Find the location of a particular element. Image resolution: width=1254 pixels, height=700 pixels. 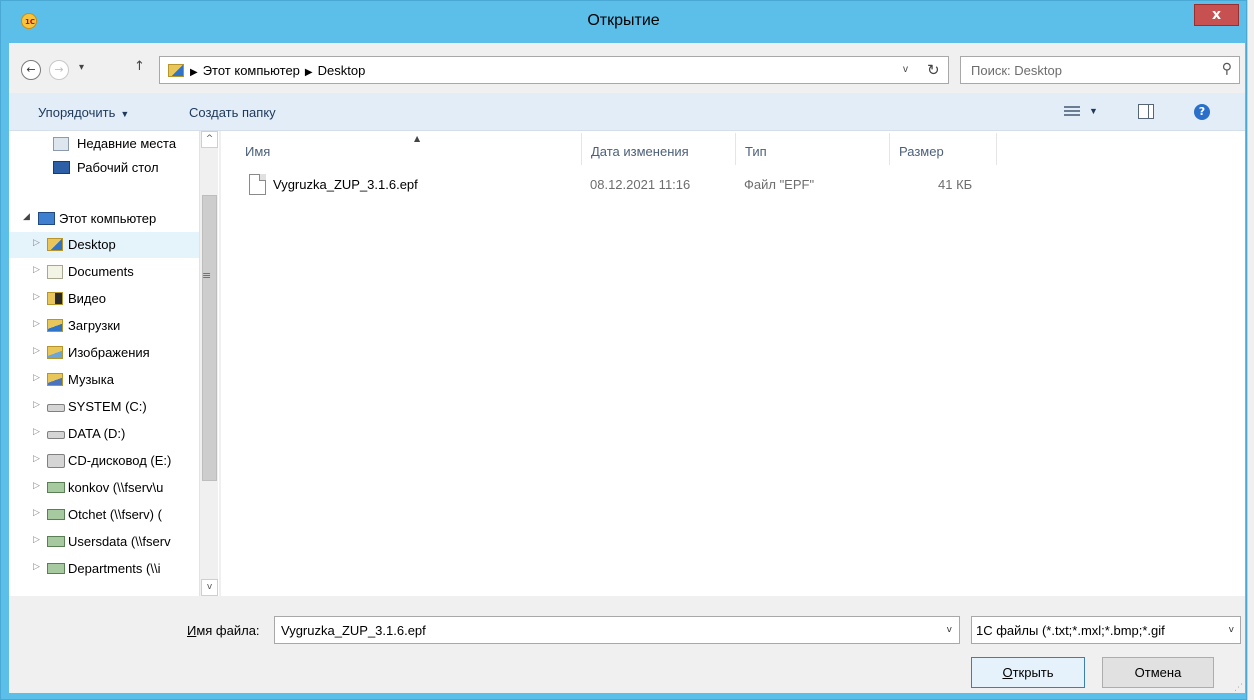

navigation-scrollbar: ^ ≡ v is located at coordinates (208, 363).